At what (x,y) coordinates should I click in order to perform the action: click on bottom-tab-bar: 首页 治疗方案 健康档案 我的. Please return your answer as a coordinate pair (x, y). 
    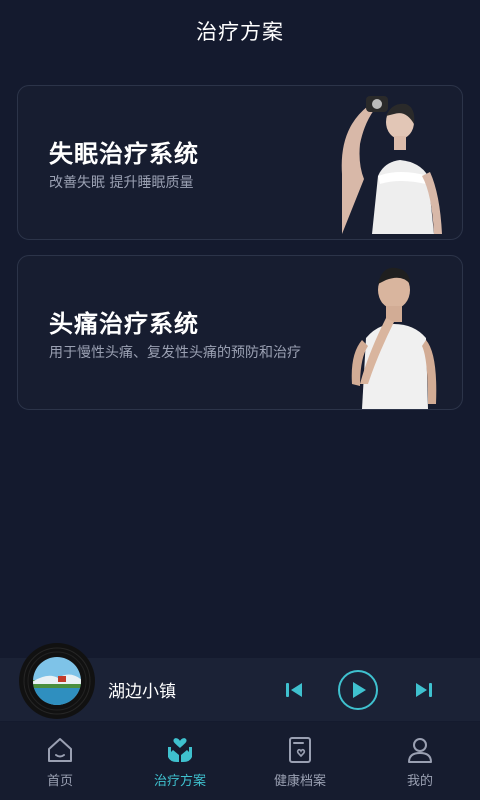
    Looking at the image, I should click on (240, 761).